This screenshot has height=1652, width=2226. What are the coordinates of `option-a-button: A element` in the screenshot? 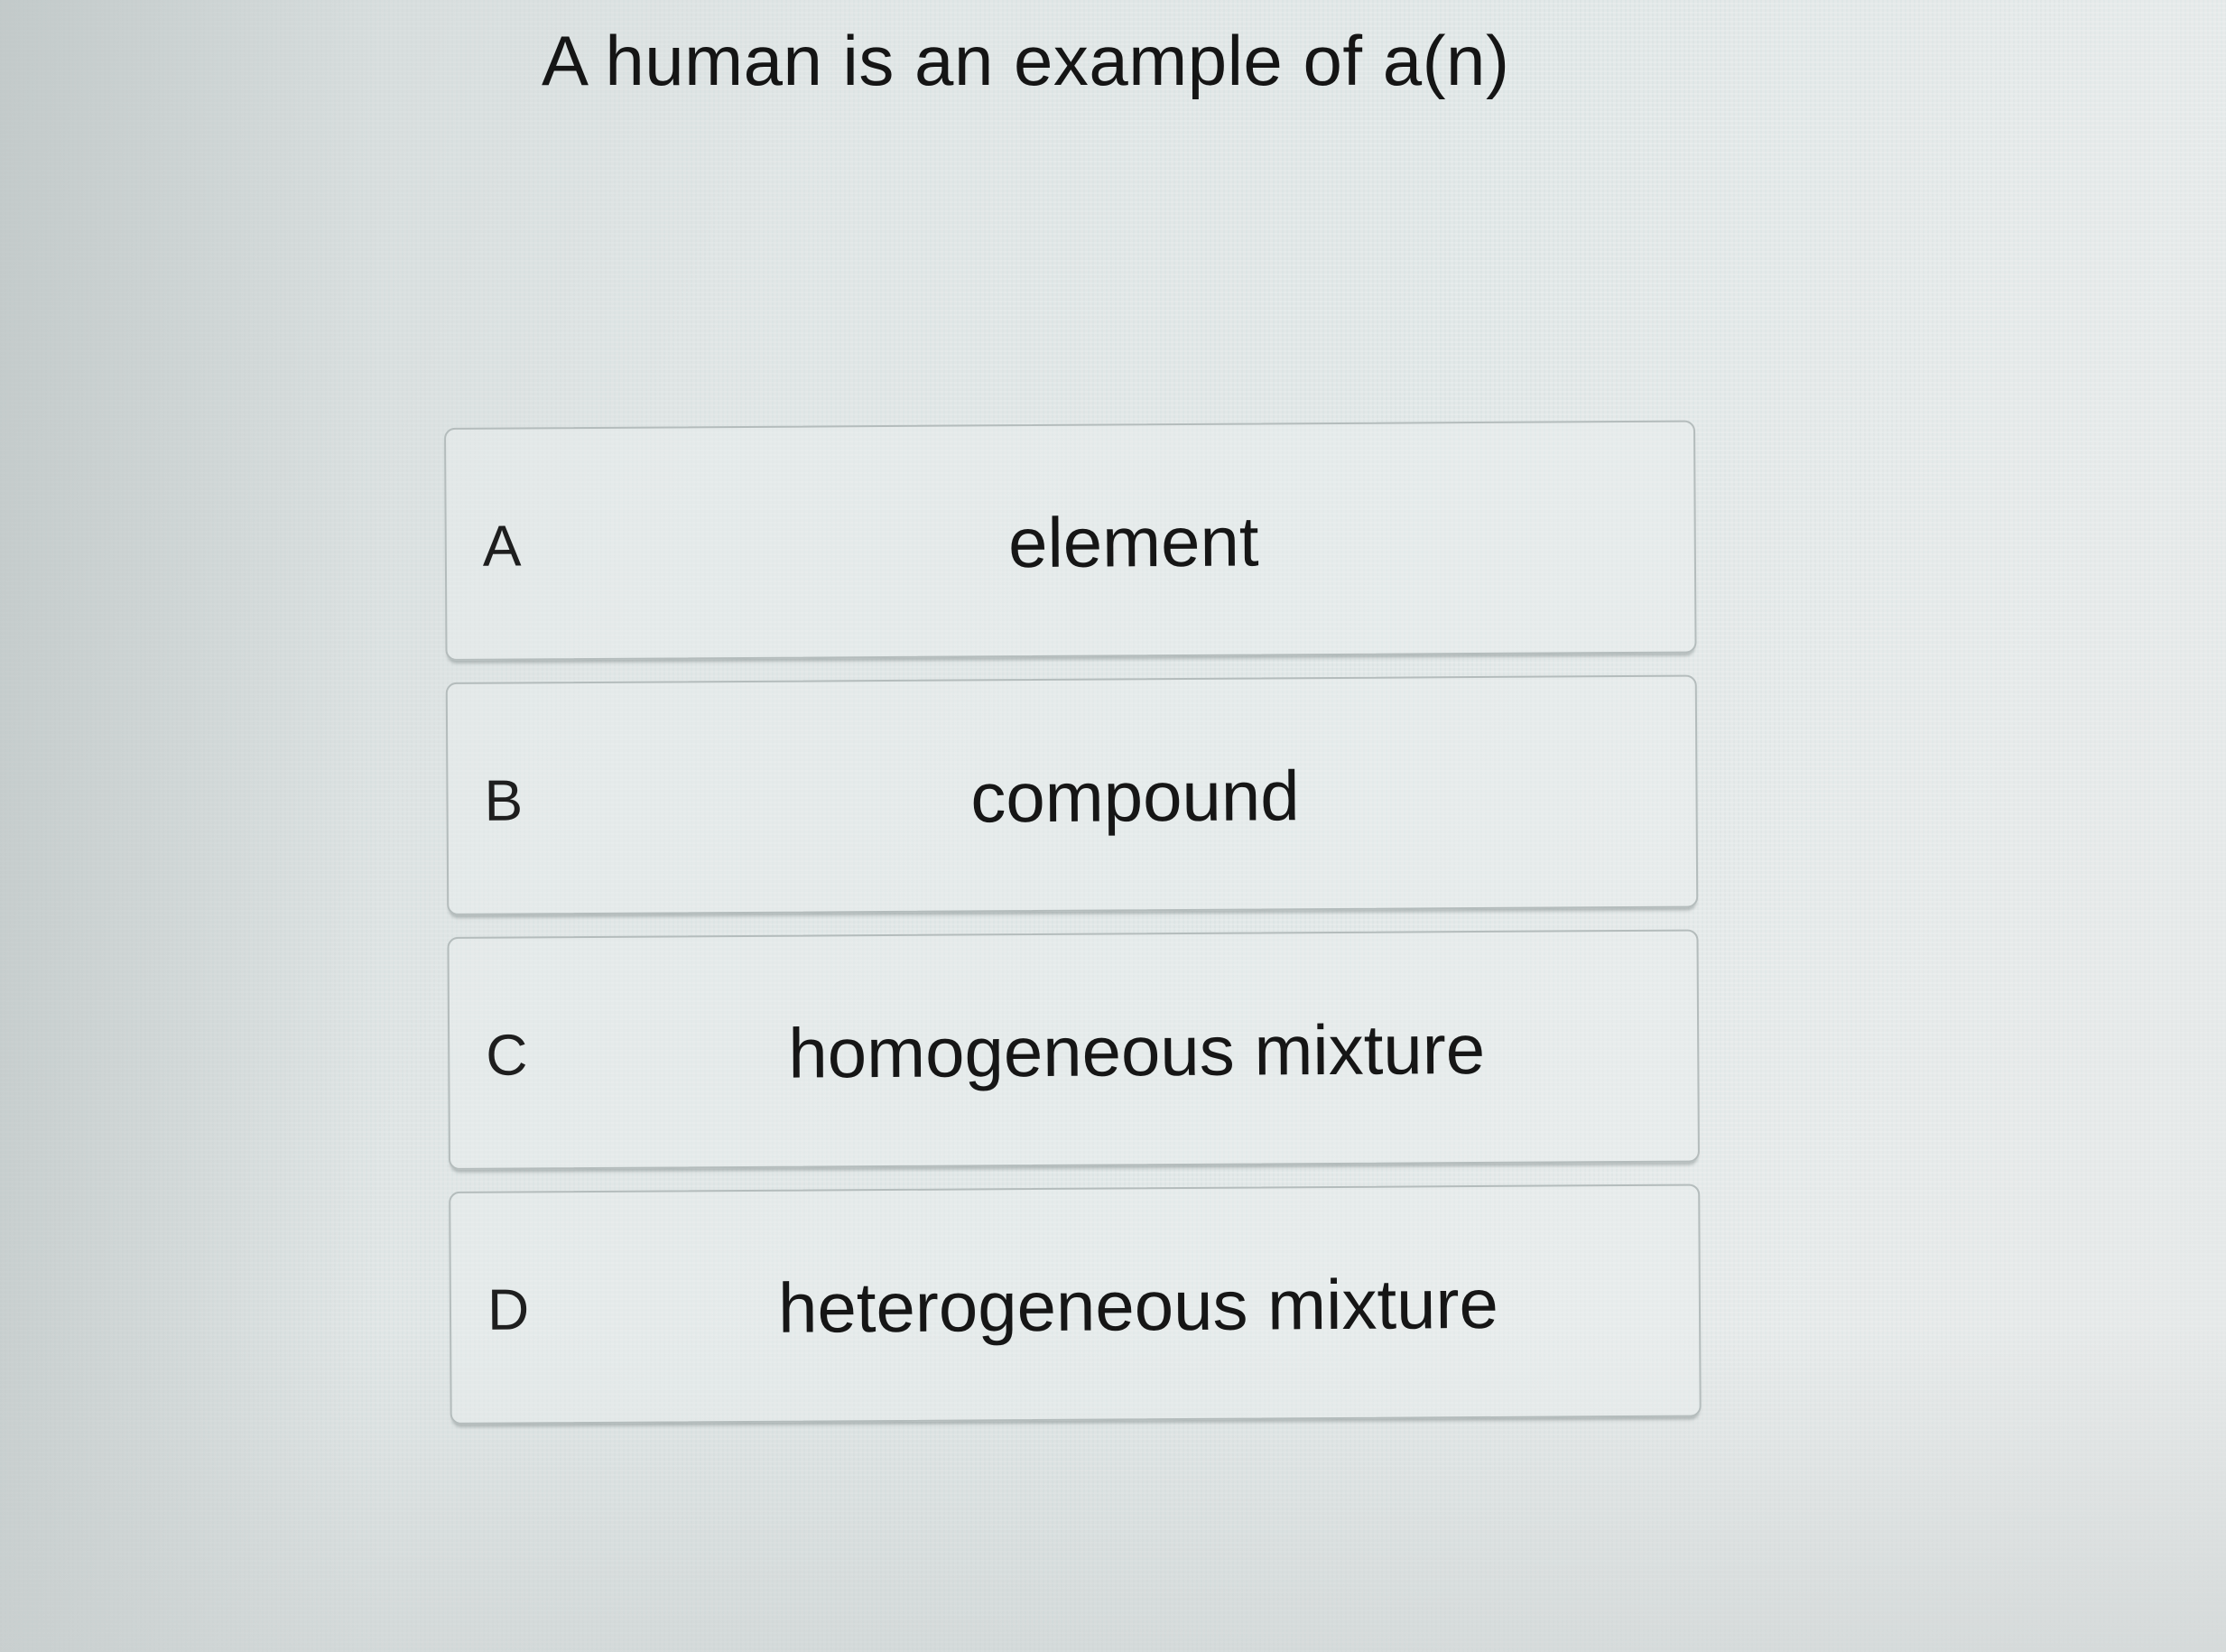 It's located at (1070, 540).